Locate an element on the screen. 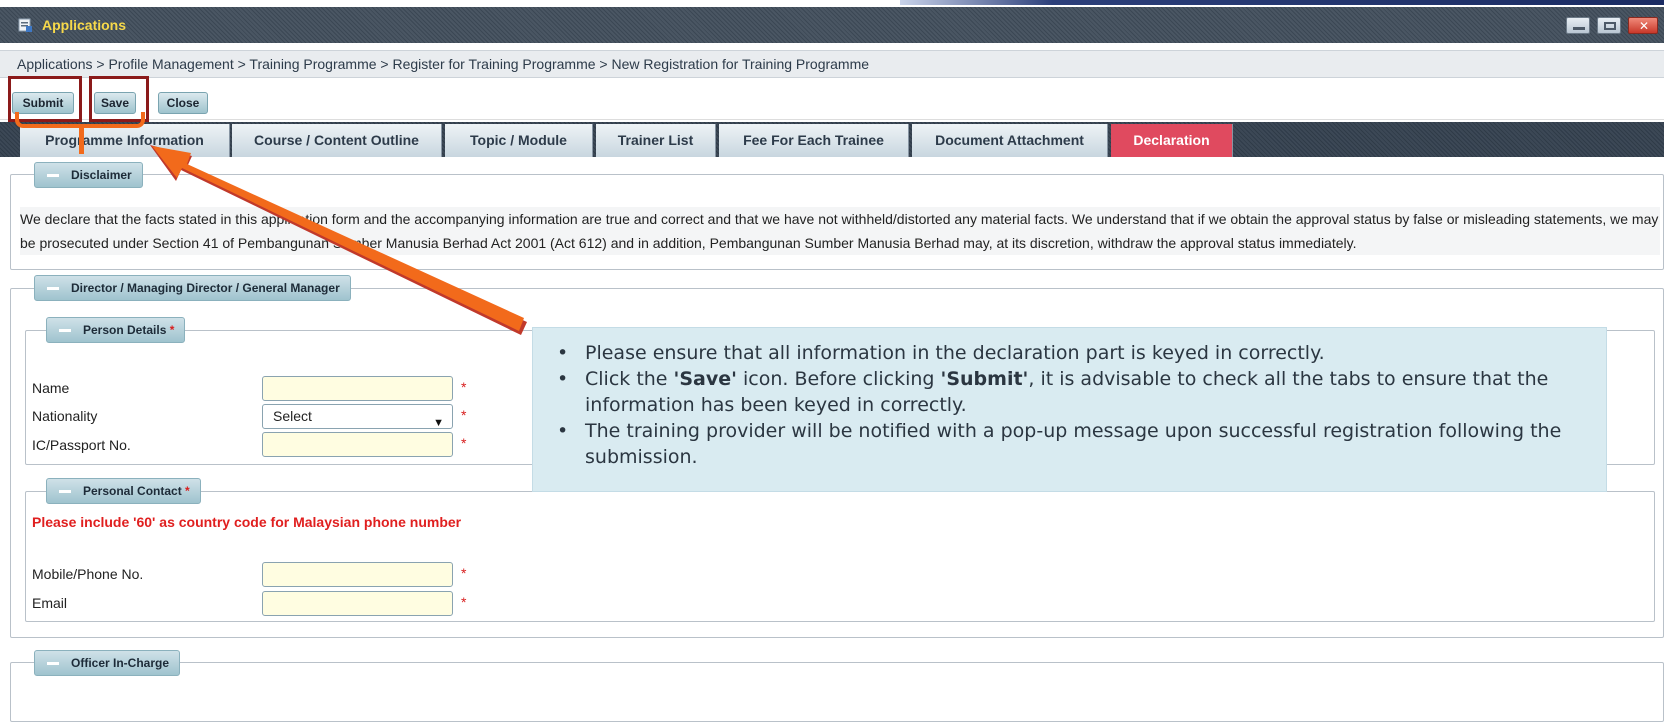 The width and height of the screenshot is (1664, 722). personal-contact-legend: Personal Contact * is located at coordinates (123, 491).